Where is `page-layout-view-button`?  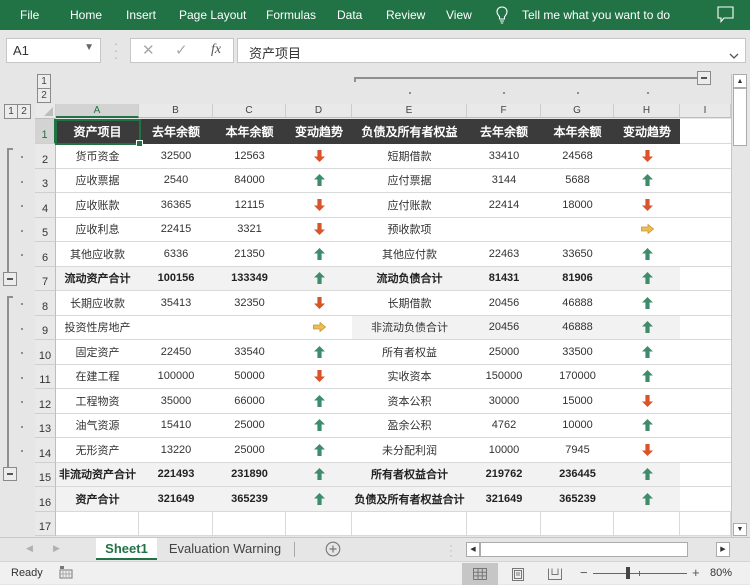 page-layout-view-button is located at coordinates (518, 574).